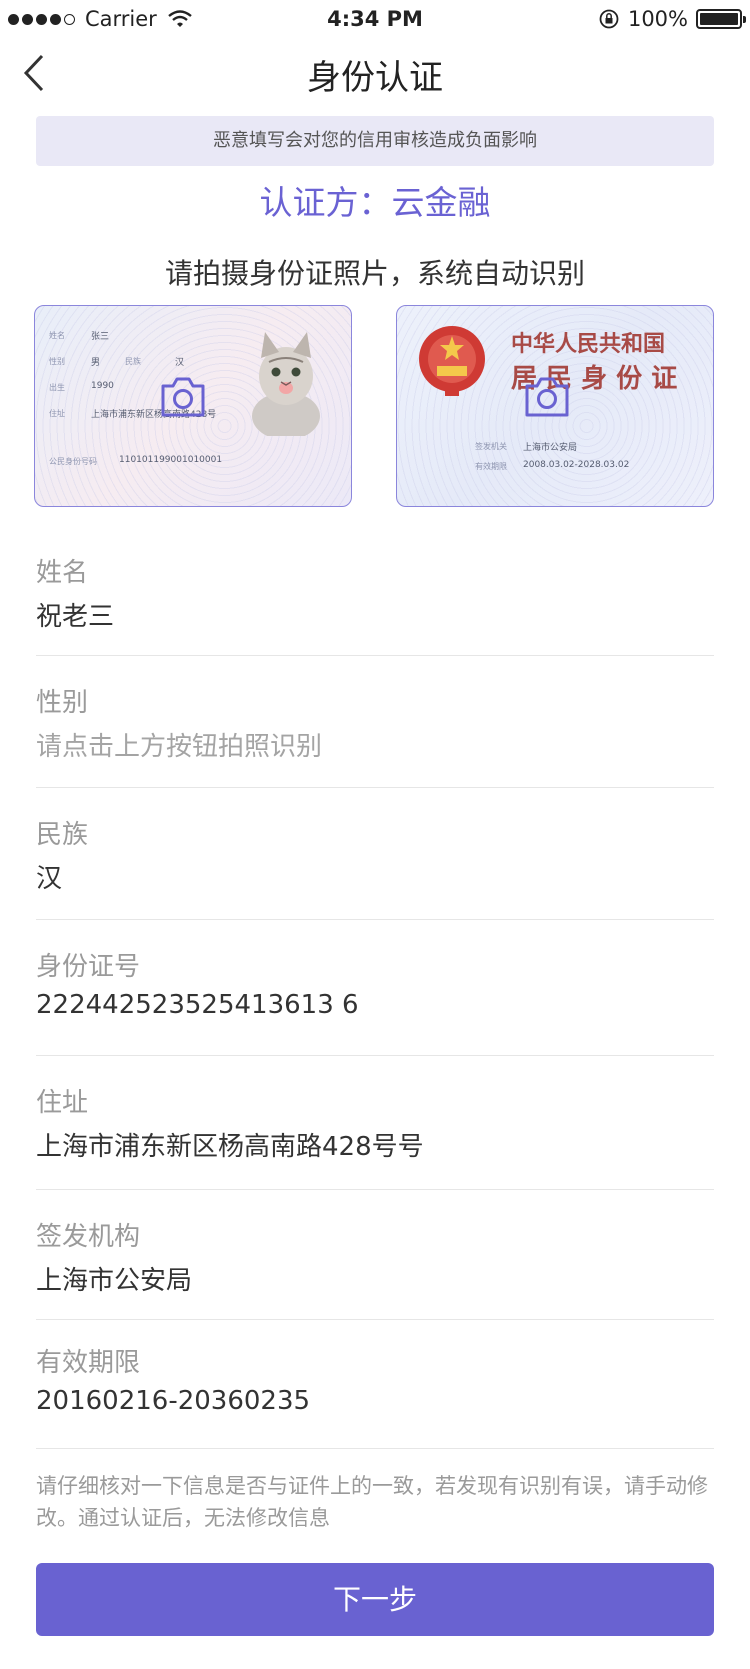  What do you see at coordinates (49, 876) in the screenshot?
I see `ethnicity-input: 汉` at bounding box center [49, 876].